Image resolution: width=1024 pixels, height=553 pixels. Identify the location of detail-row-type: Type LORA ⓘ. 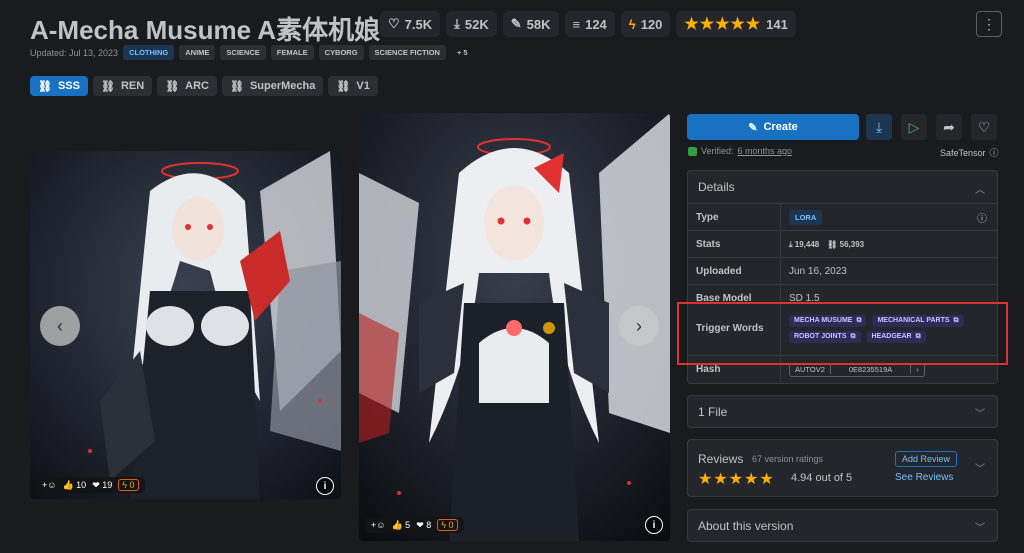
(842, 217).